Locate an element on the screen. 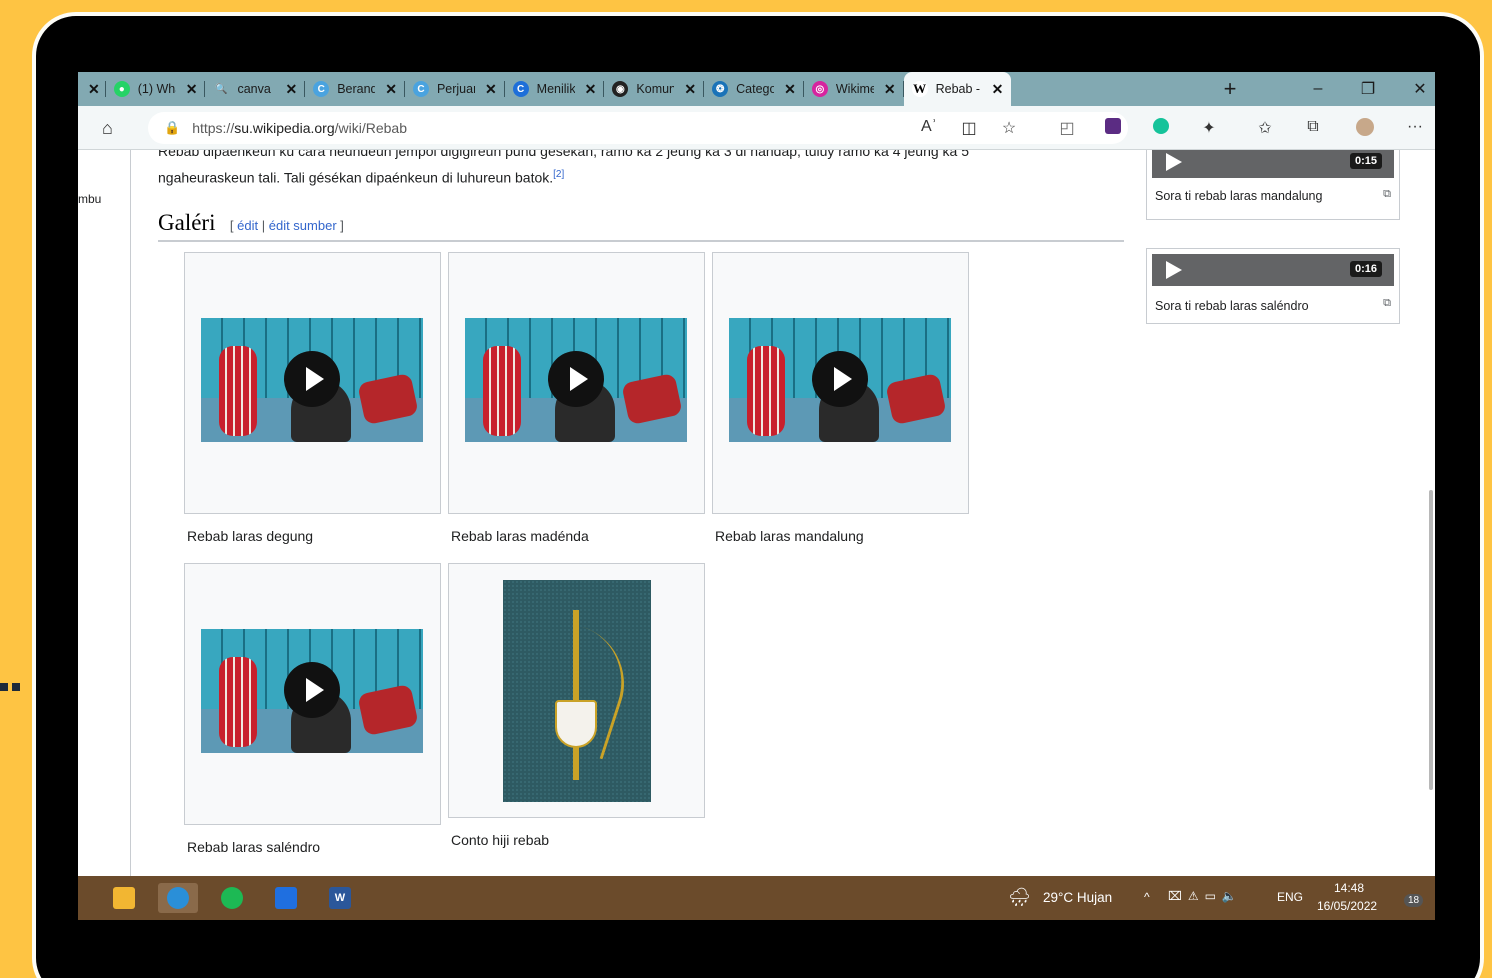 This screenshot has height=978, width=1492. rebab-image is located at coordinates (577, 691).